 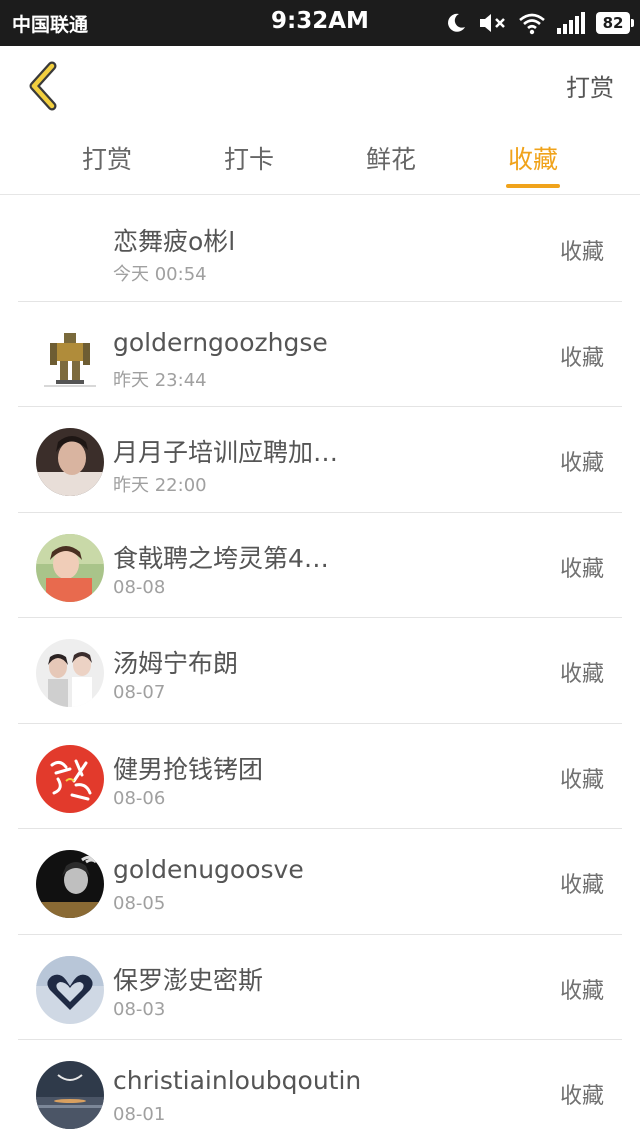 I want to click on landscape-avatar-image, so click(x=70, y=1095).